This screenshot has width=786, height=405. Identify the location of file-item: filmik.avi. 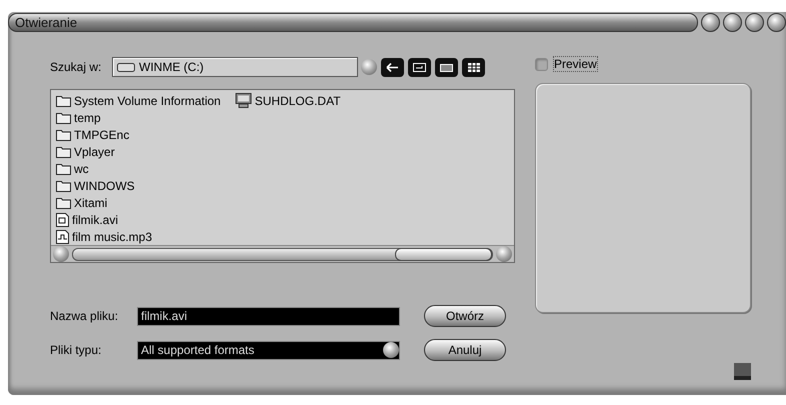
(138, 219).